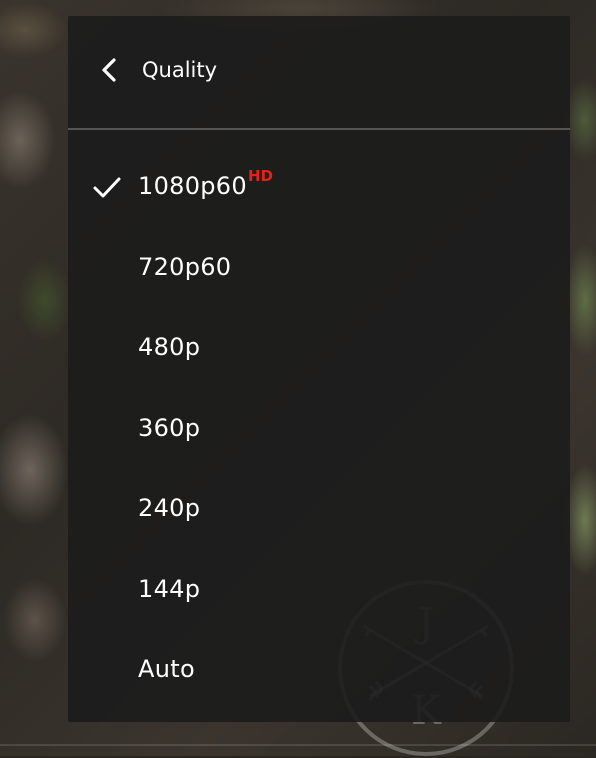 This screenshot has height=758, width=596. What do you see at coordinates (107, 187) in the screenshot?
I see `checkmark-icon` at bounding box center [107, 187].